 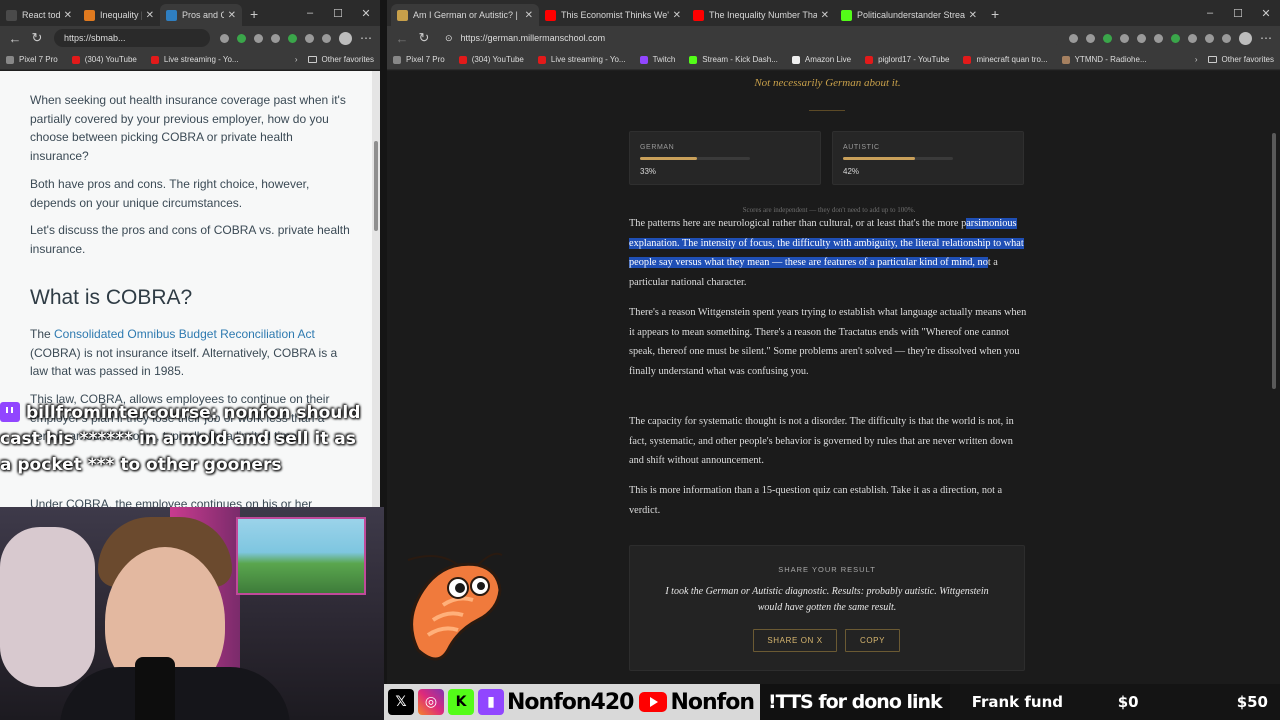 What do you see at coordinates (795, 640) in the screenshot?
I see `share-on-x-button: SHARE ON X` at bounding box center [795, 640].